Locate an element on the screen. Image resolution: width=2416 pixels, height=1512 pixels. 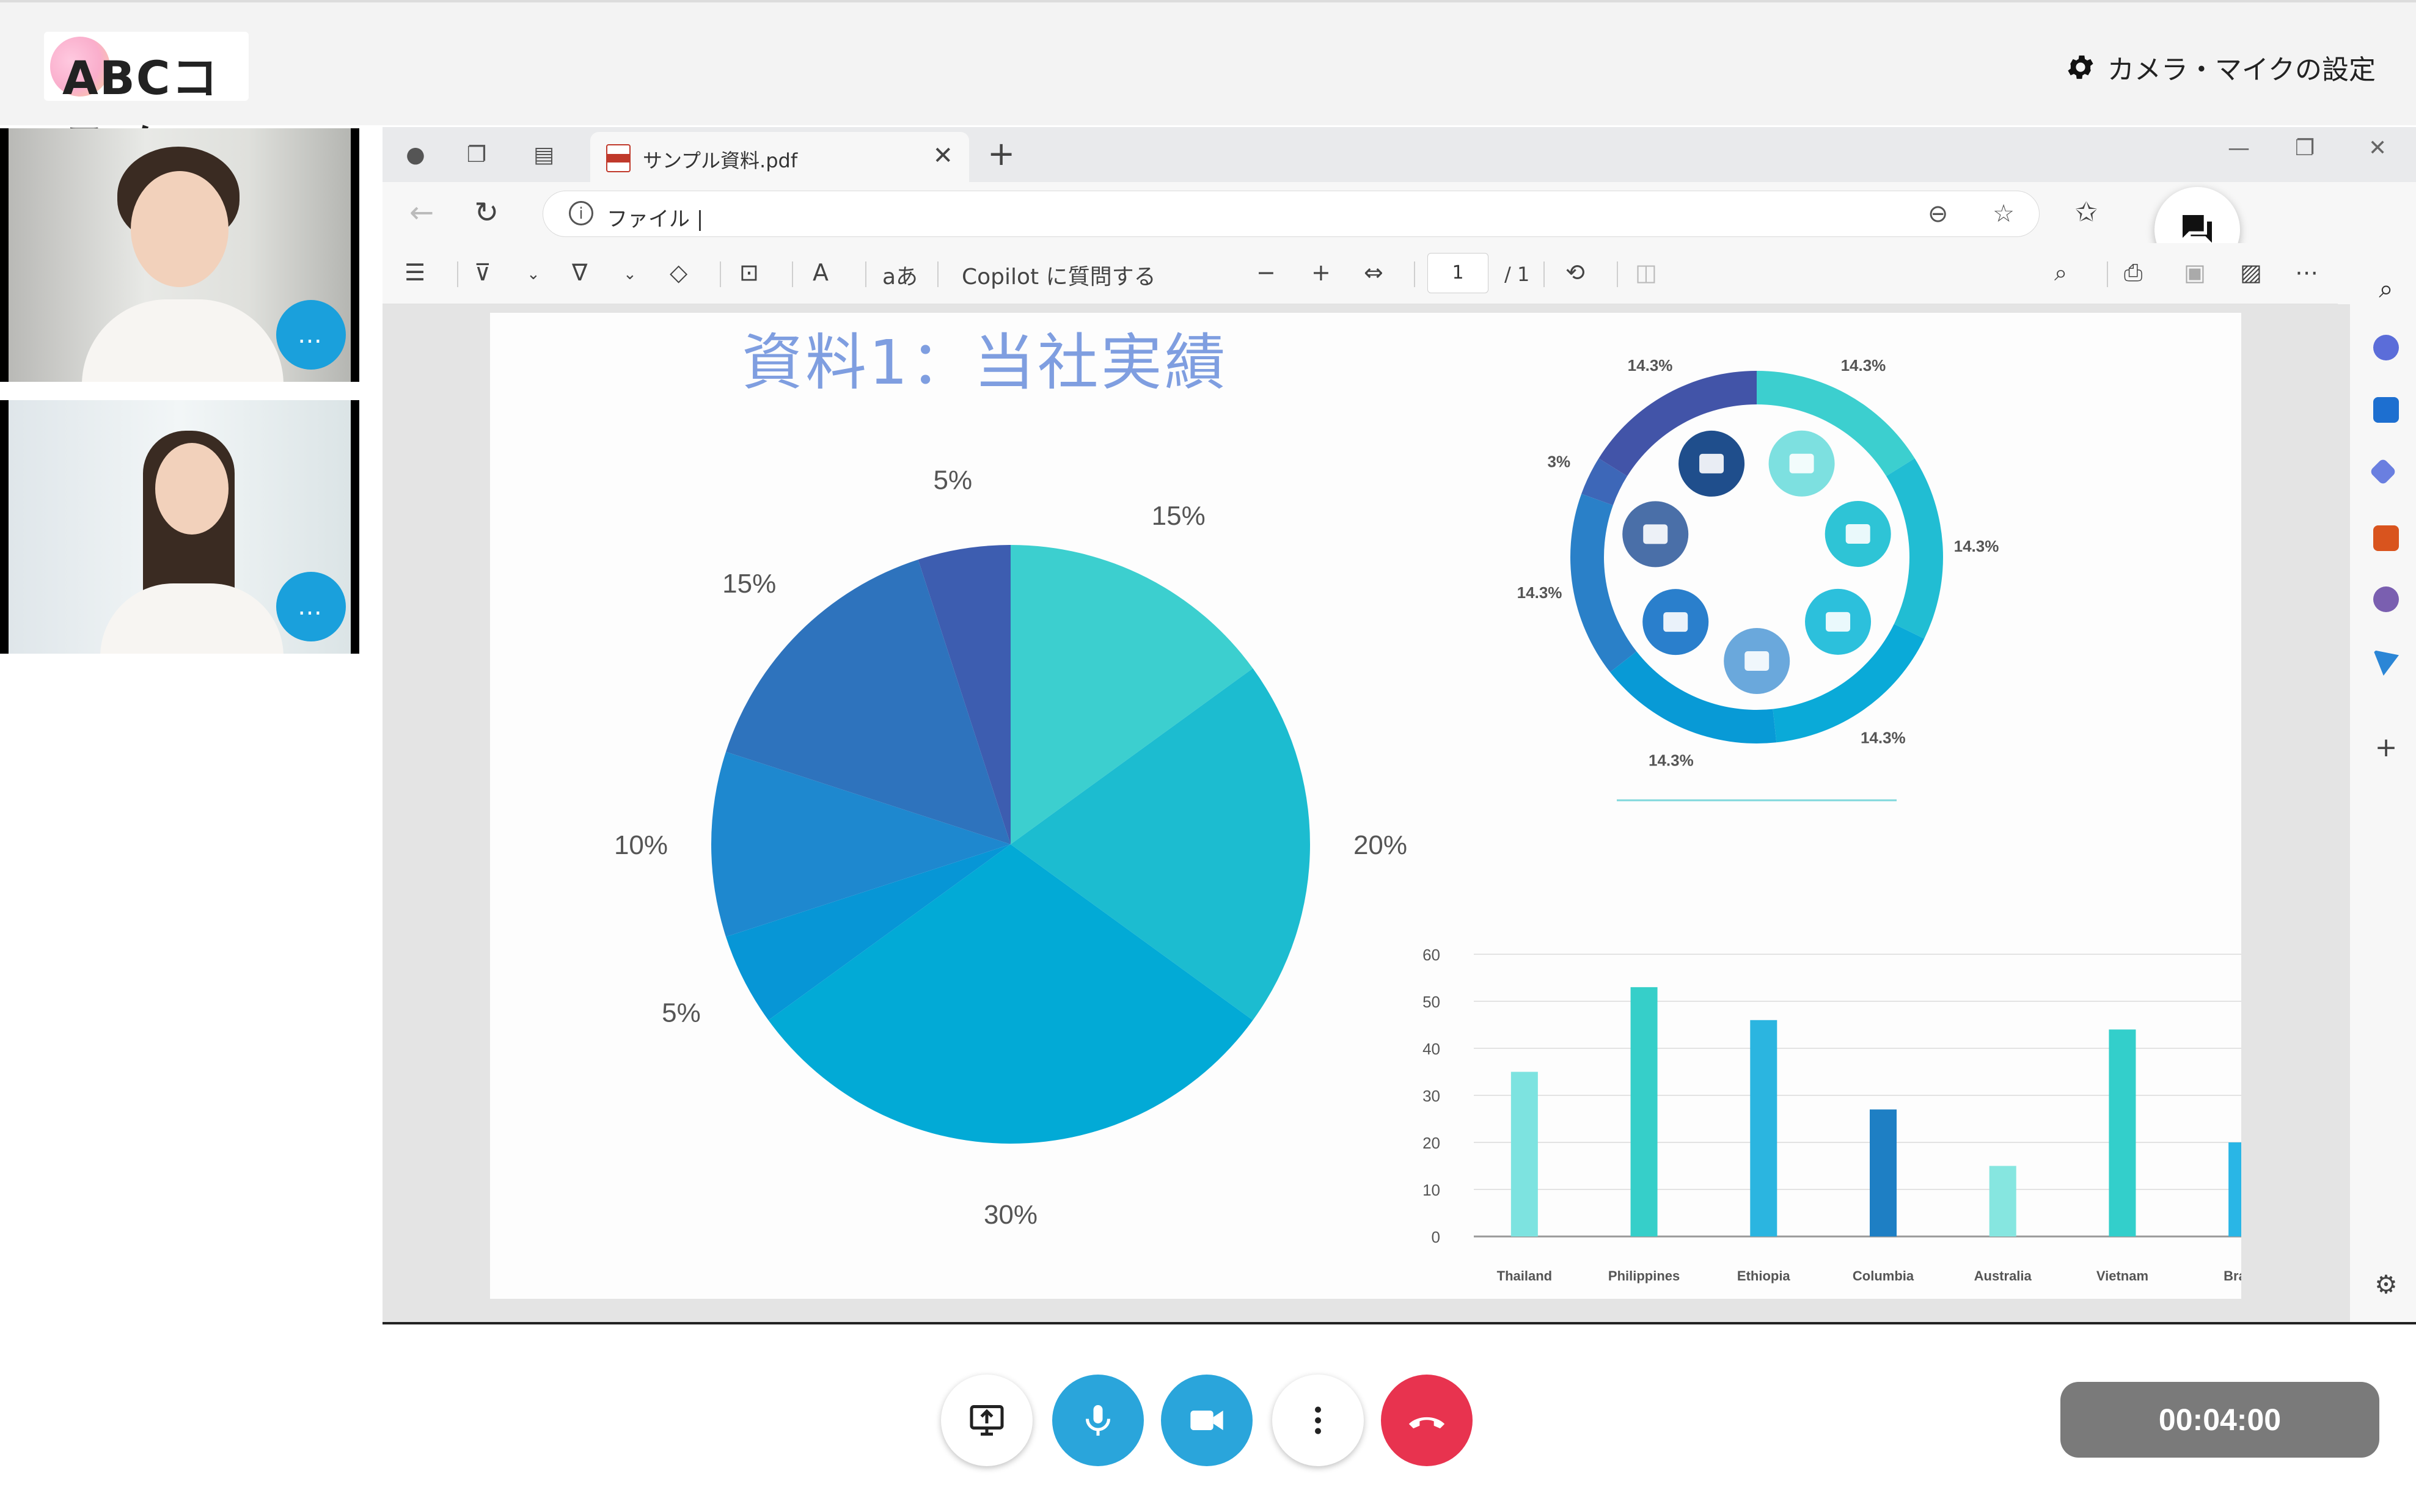
pie-data-label: 30% is located at coordinates (1011, 1215).